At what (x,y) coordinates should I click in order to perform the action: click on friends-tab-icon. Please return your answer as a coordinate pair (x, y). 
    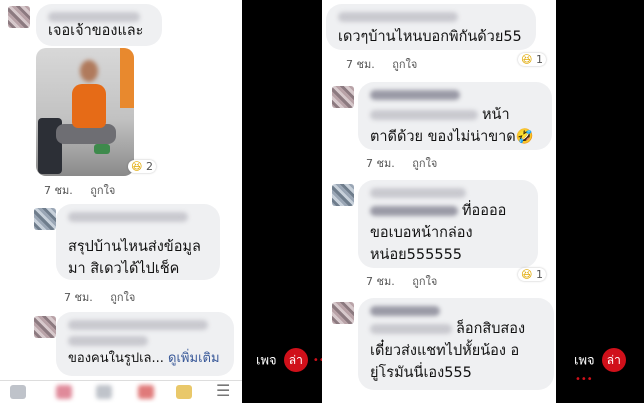
    Looking at the image, I should click on (64, 392).